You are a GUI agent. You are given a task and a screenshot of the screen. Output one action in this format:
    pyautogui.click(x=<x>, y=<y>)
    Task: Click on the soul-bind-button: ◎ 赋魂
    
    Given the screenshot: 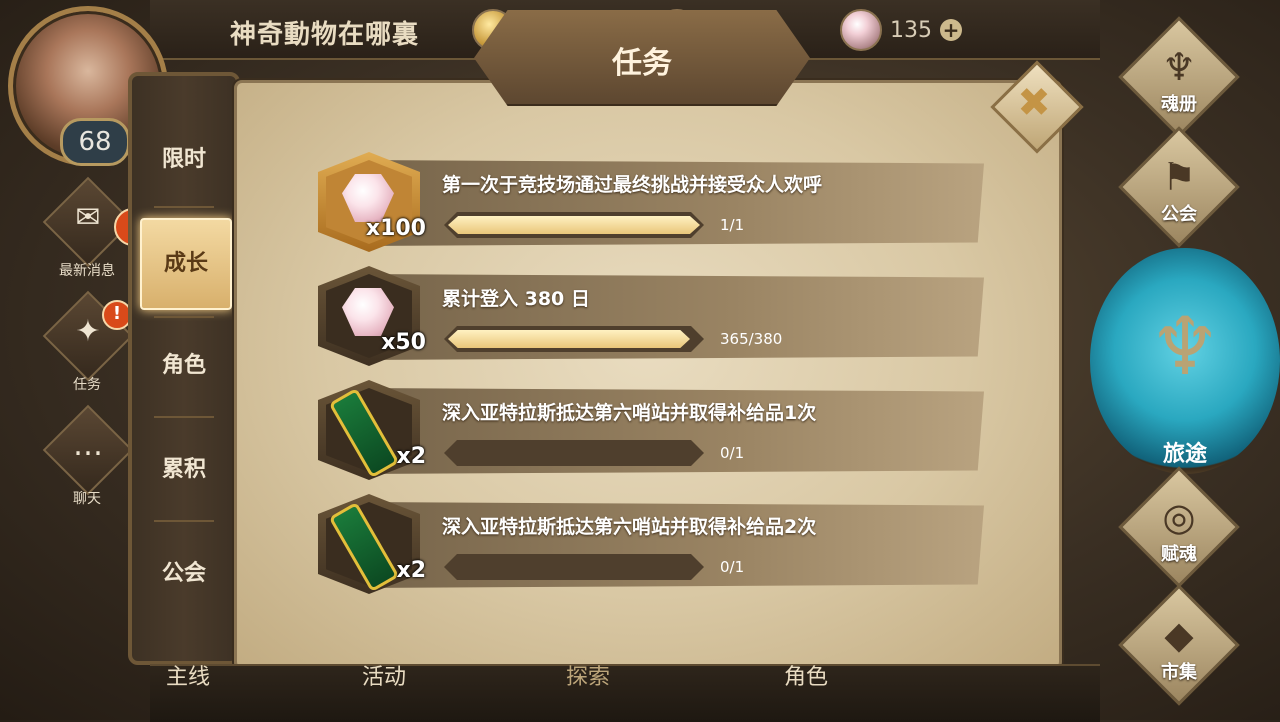 What is the action you would take?
    pyautogui.click(x=1179, y=528)
    